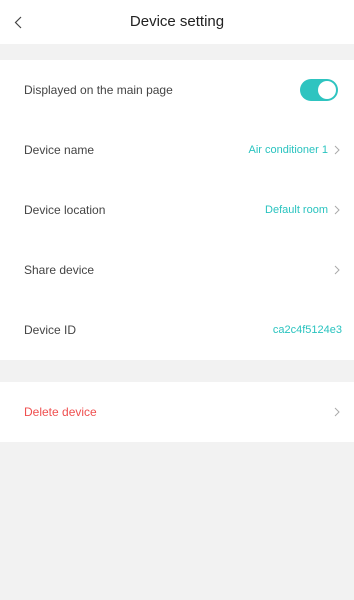  I want to click on device-location-row: Device location Default room, so click(177, 210).